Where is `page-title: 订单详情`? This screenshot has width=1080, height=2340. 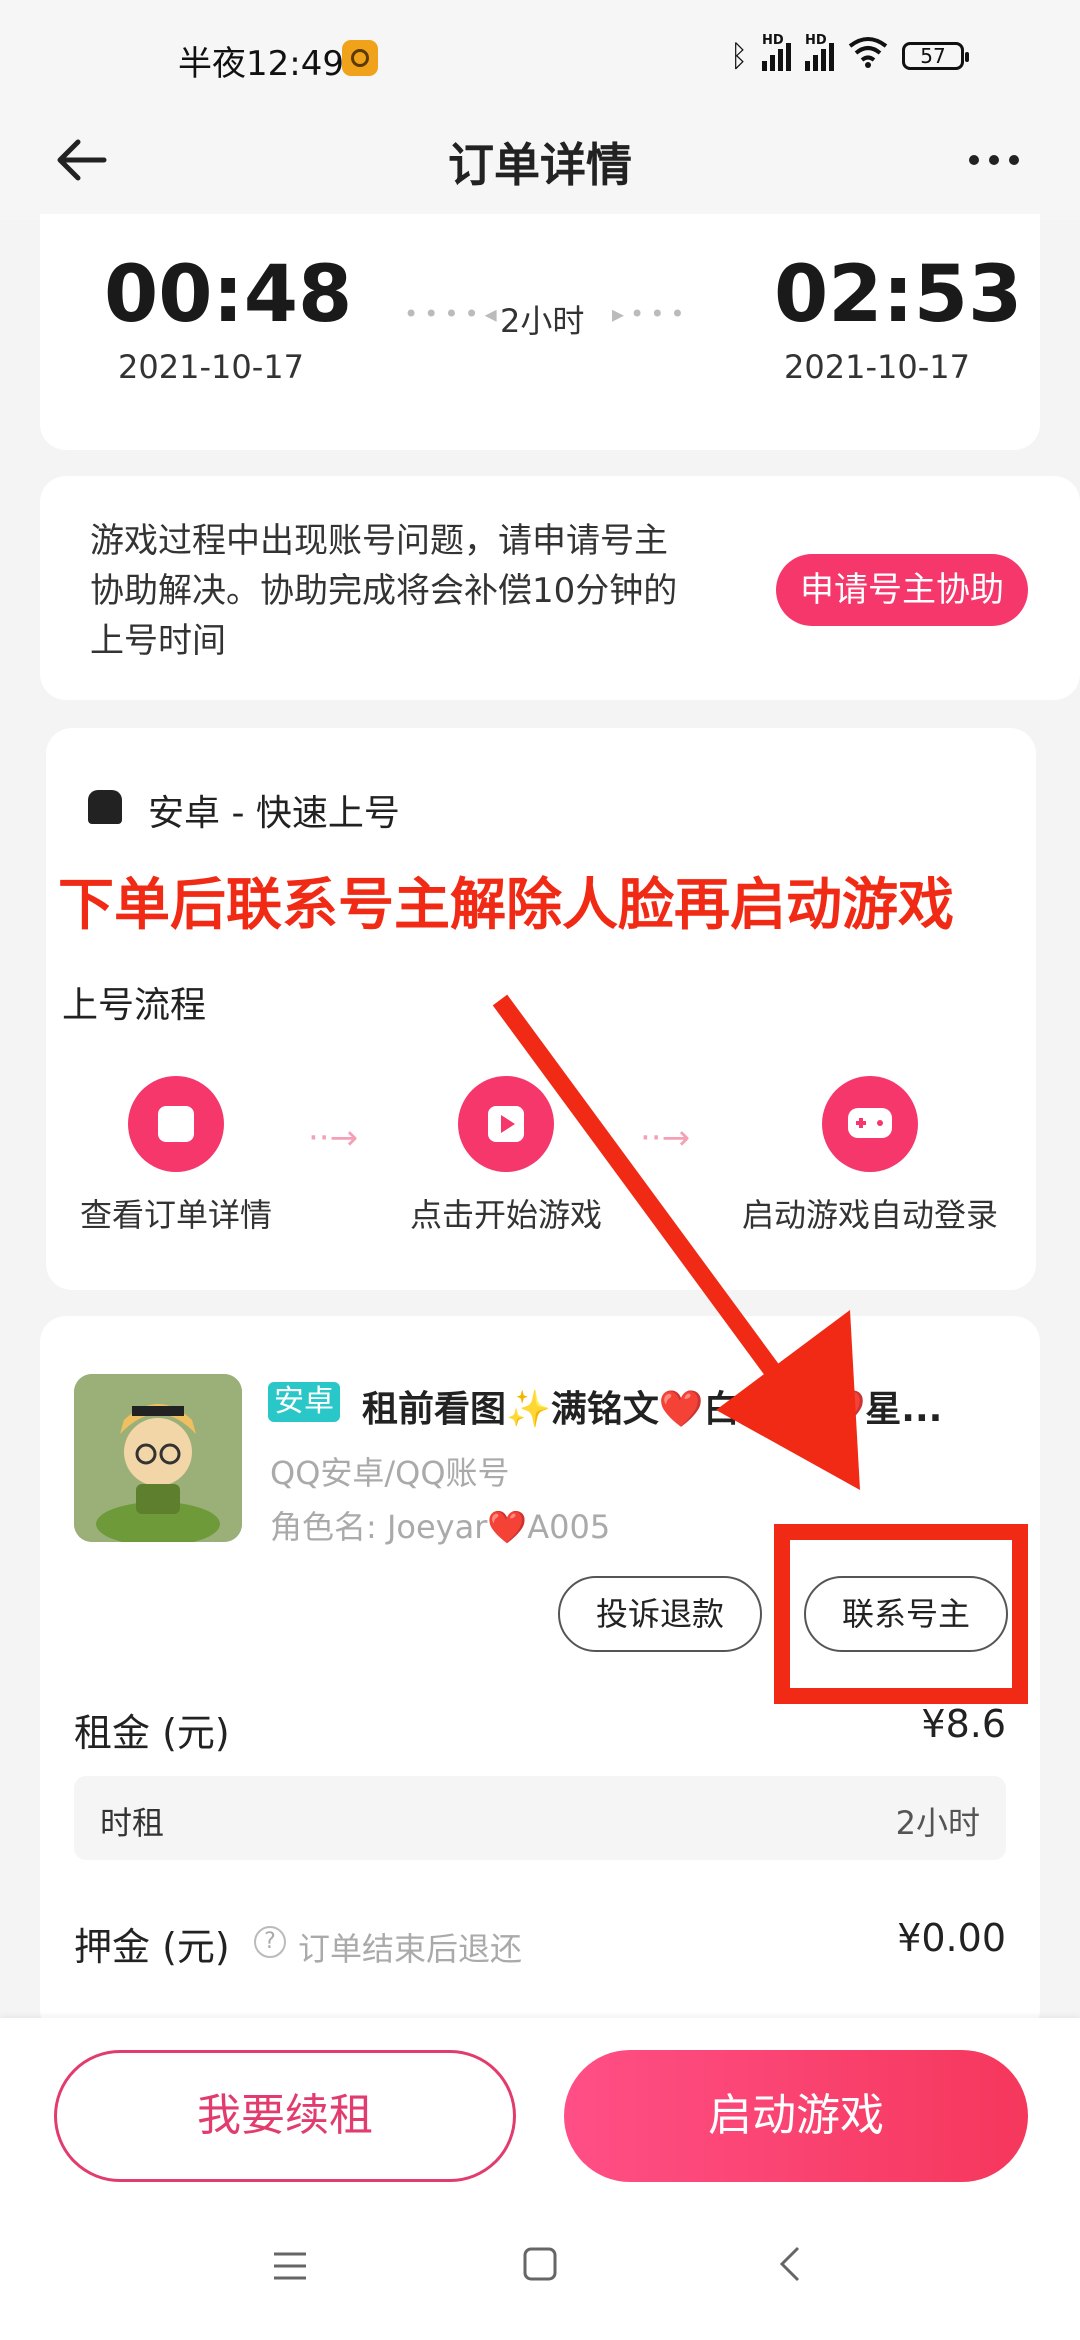
page-title: 订单详情 is located at coordinates (540, 165).